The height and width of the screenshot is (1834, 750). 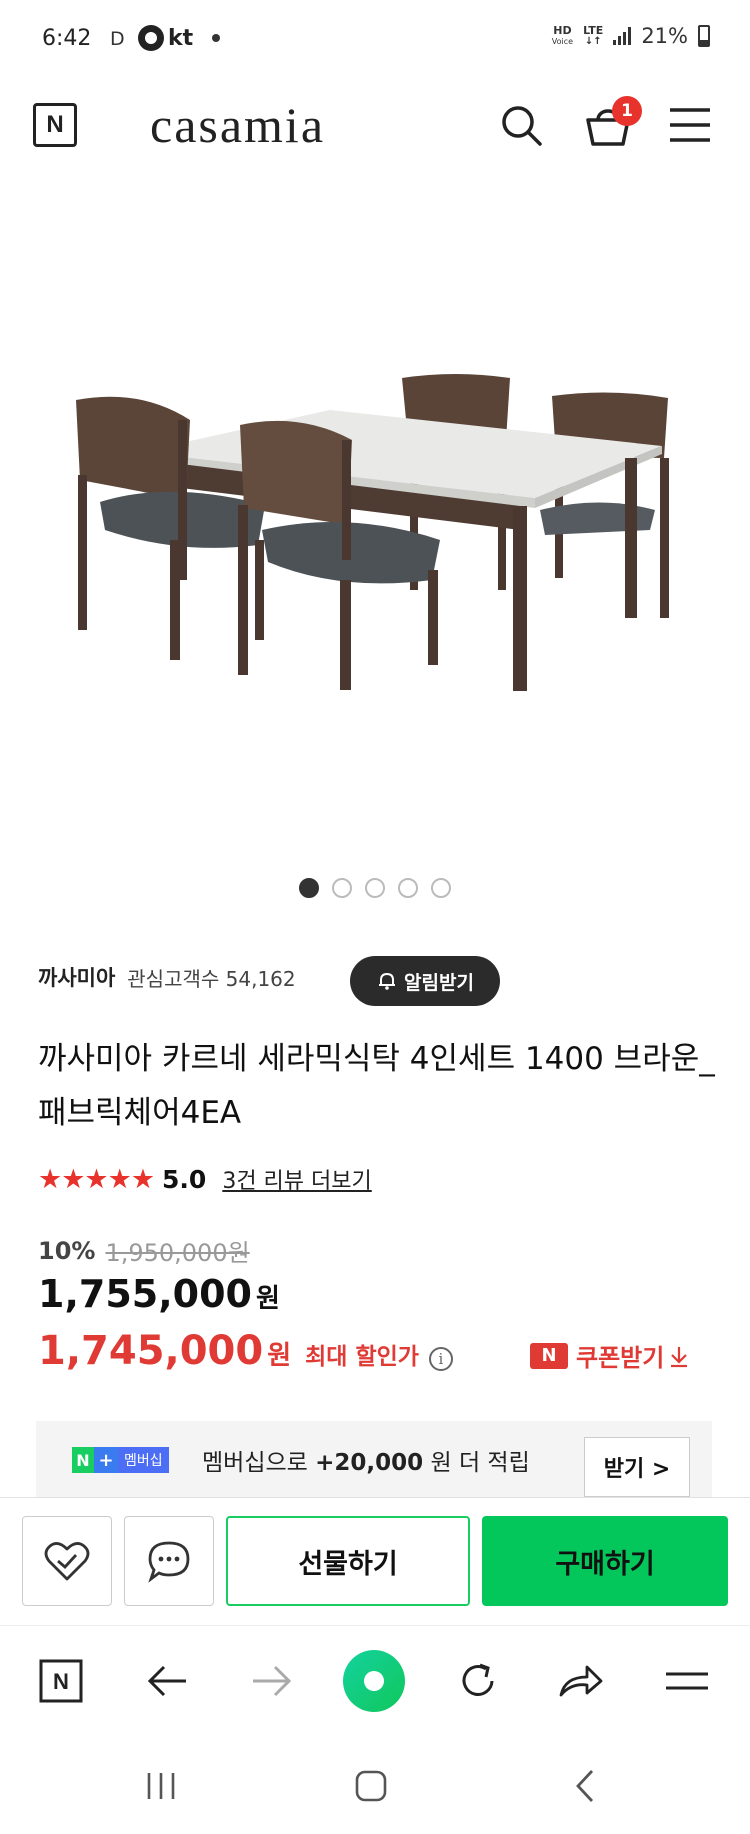 I want to click on voice-label: Voice, so click(x=562, y=41).